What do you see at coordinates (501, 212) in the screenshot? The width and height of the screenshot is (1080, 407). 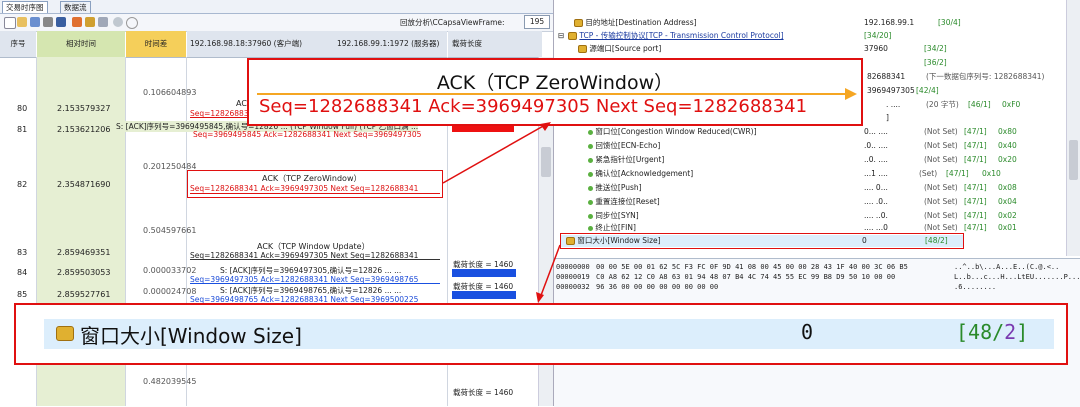 I see `connector-arrows` at bounding box center [501, 212].